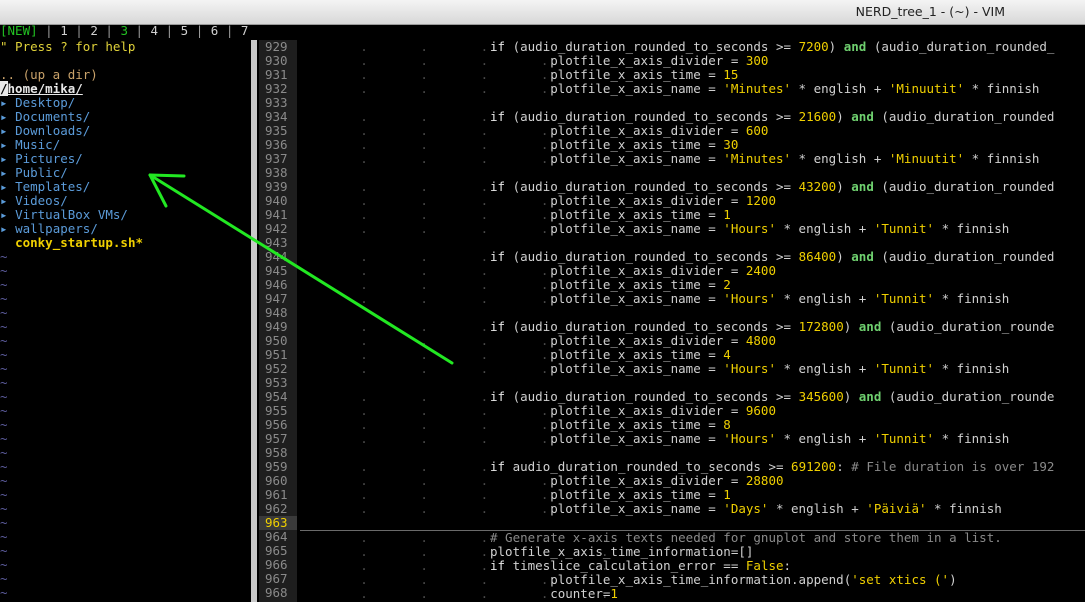  What do you see at coordinates (554, 593) in the screenshot?
I see `code-text: counter=1` at bounding box center [554, 593].